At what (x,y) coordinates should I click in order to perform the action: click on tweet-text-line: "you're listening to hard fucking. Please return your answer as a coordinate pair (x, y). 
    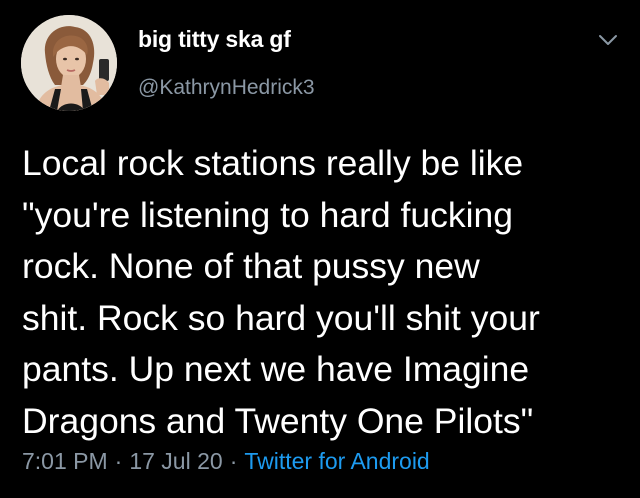
    Looking at the image, I should click on (268, 214).